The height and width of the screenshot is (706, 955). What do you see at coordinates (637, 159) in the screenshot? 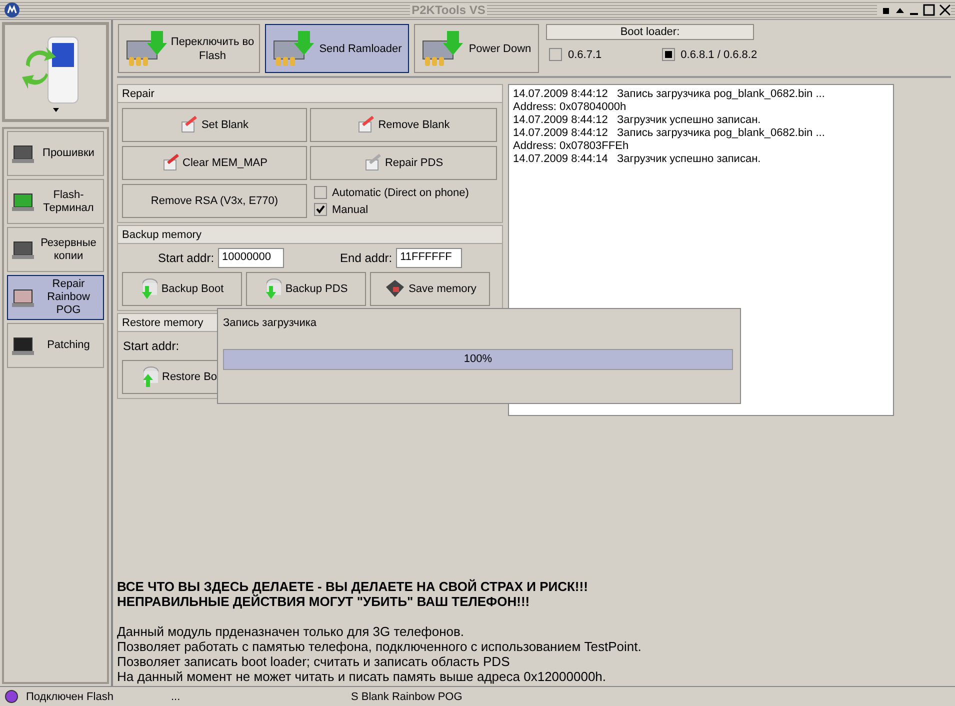
I see `log-line: 14.07.2009 8:44:14 Загрузчик успешно записан.` at bounding box center [637, 159].